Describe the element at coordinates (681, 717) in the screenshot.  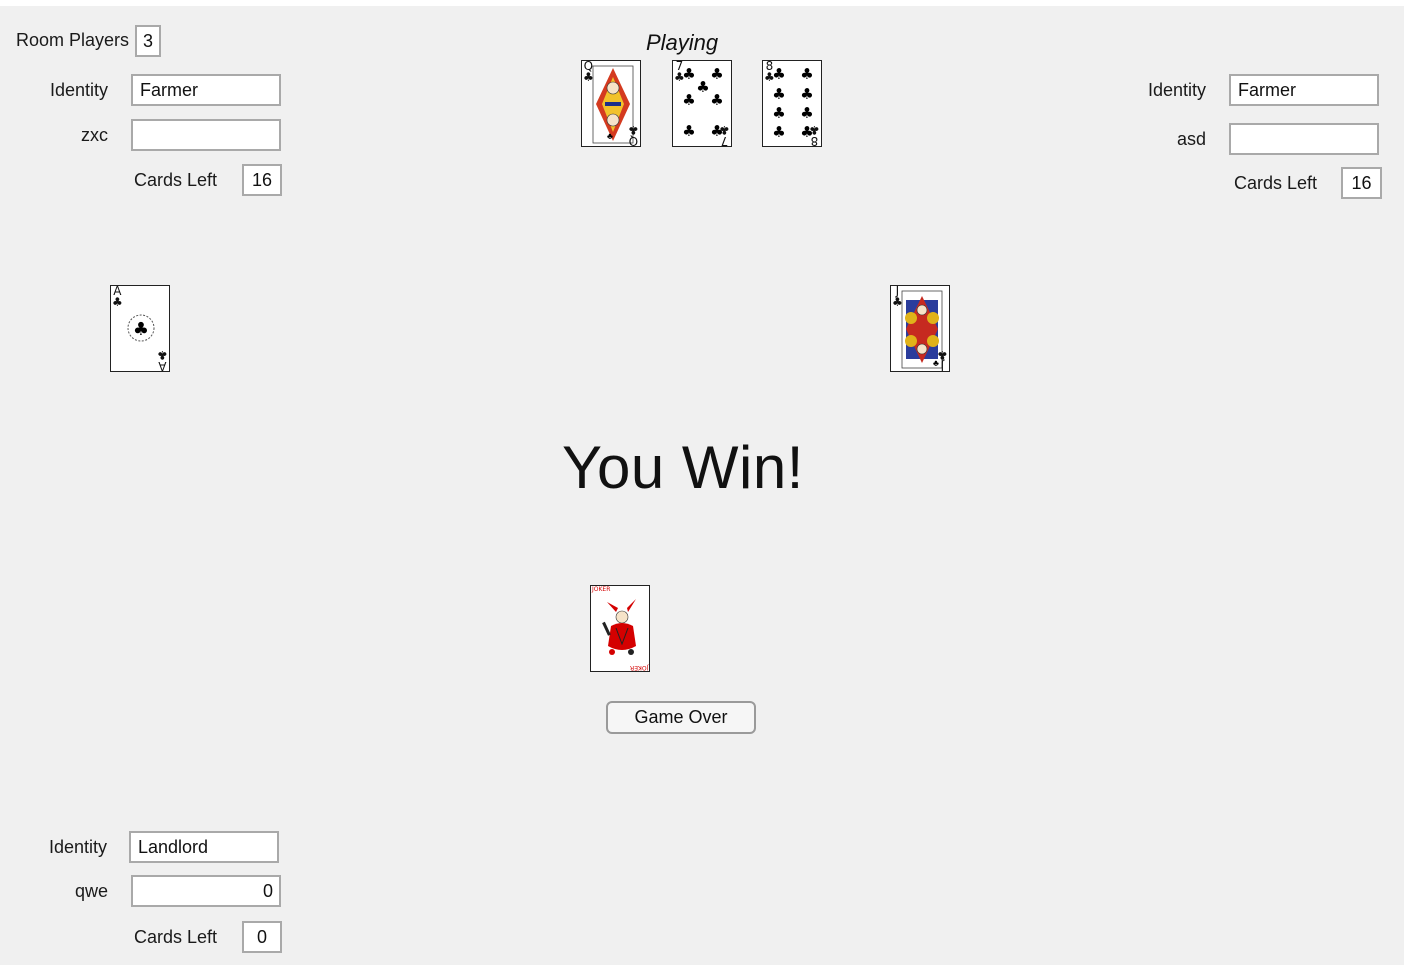
I see `game-over-button: Game Over` at that location.